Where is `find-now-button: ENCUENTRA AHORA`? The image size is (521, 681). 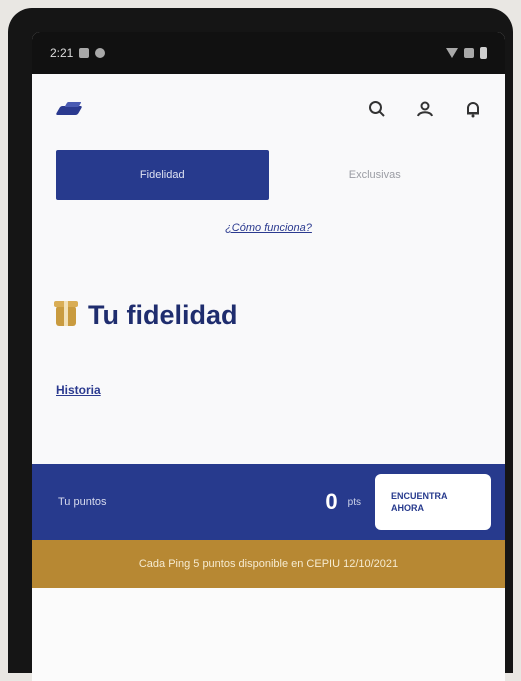 find-now-button: ENCUENTRA AHORA is located at coordinates (433, 502).